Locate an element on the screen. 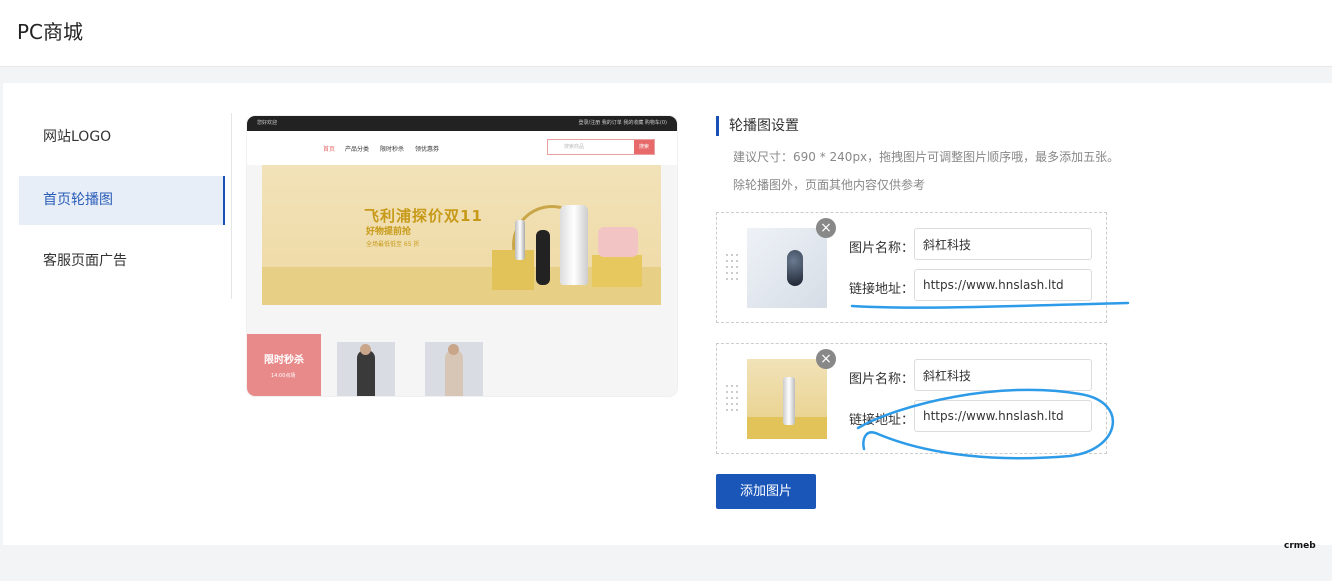 The width and height of the screenshot is (1332, 581). preview-topbar: 您好欢迎 登录/注册 我的订单 我的收藏 购物车(0) is located at coordinates (462, 123).